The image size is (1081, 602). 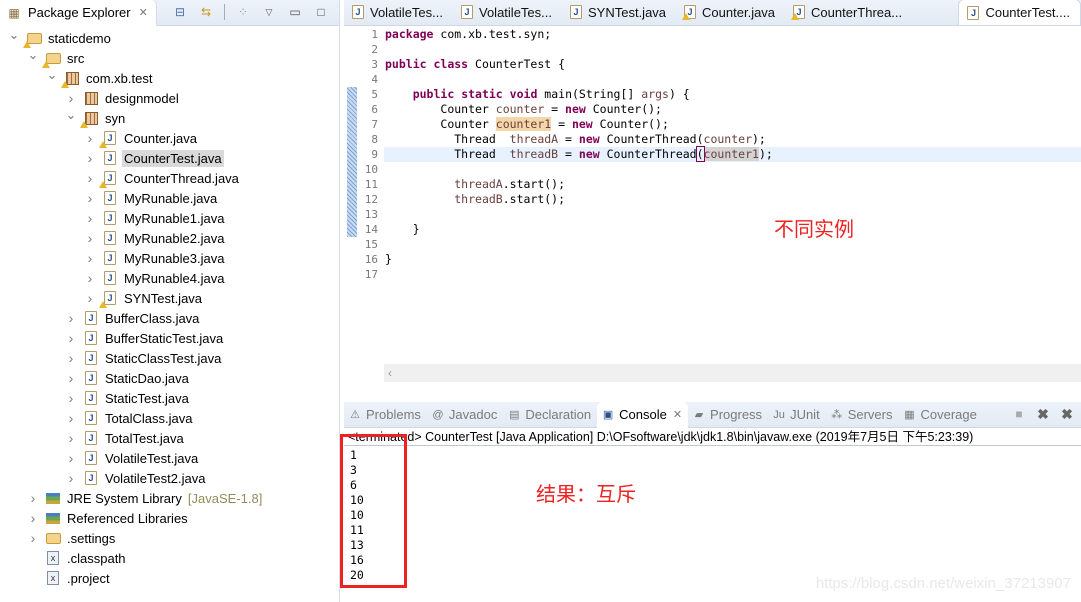 What do you see at coordinates (561, 124) in the screenshot?
I see `code-text: =` at bounding box center [561, 124].